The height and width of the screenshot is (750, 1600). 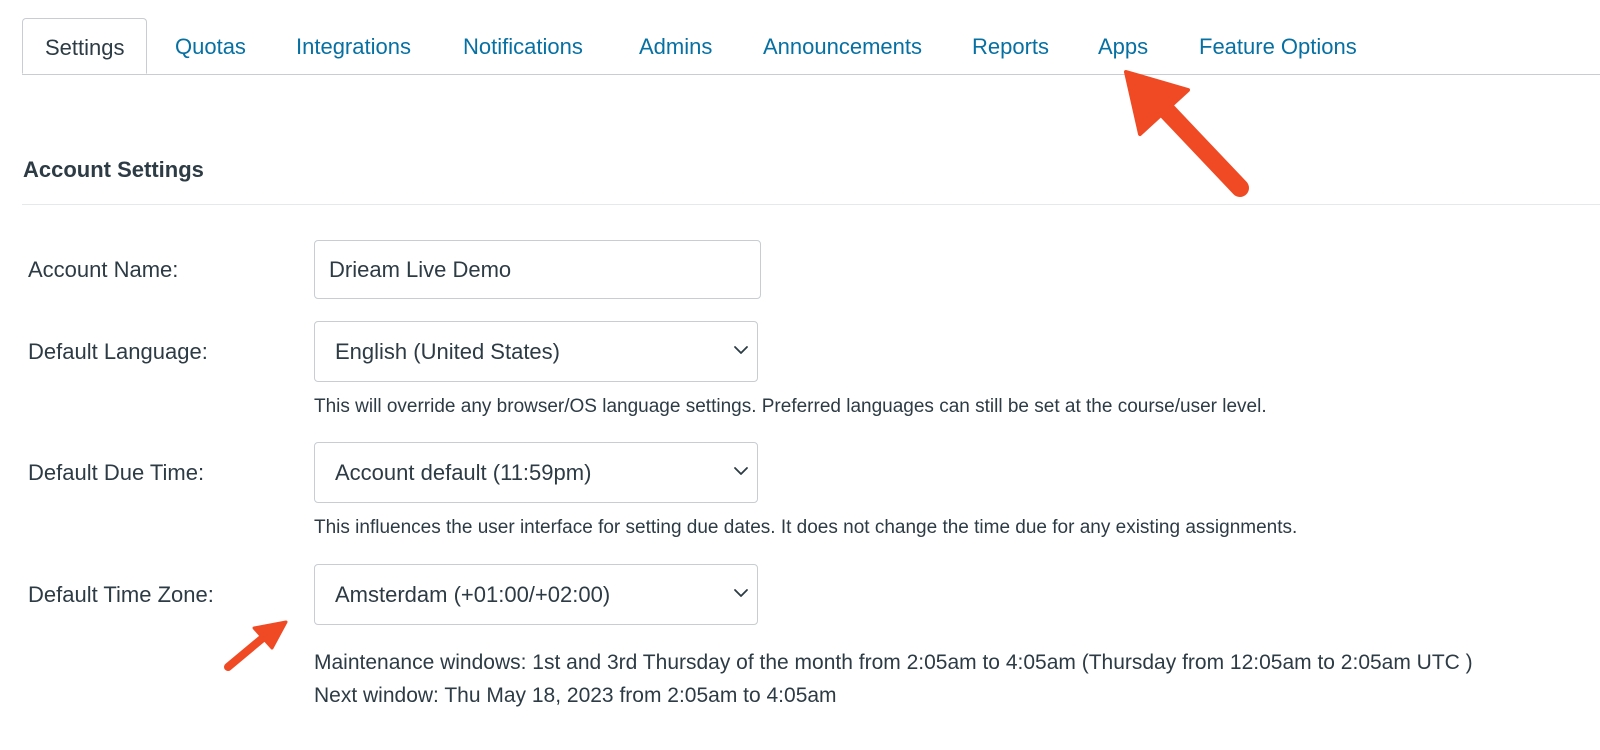 What do you see at coordinates (842, 46) in the screenshot?
I see `tab-announcements: Announcements` at bounding box center [842, 46].